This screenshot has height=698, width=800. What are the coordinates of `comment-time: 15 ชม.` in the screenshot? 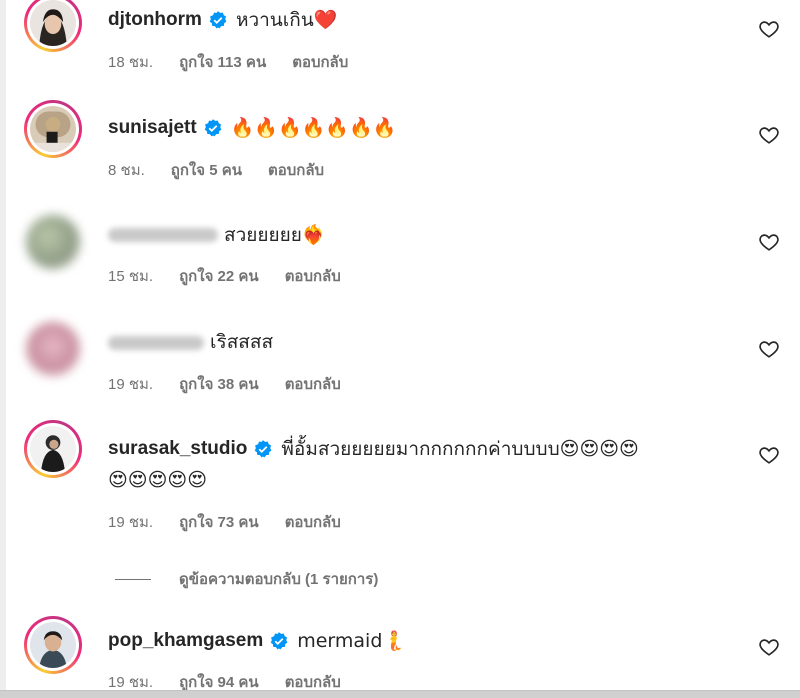 It's located at (130, 276).